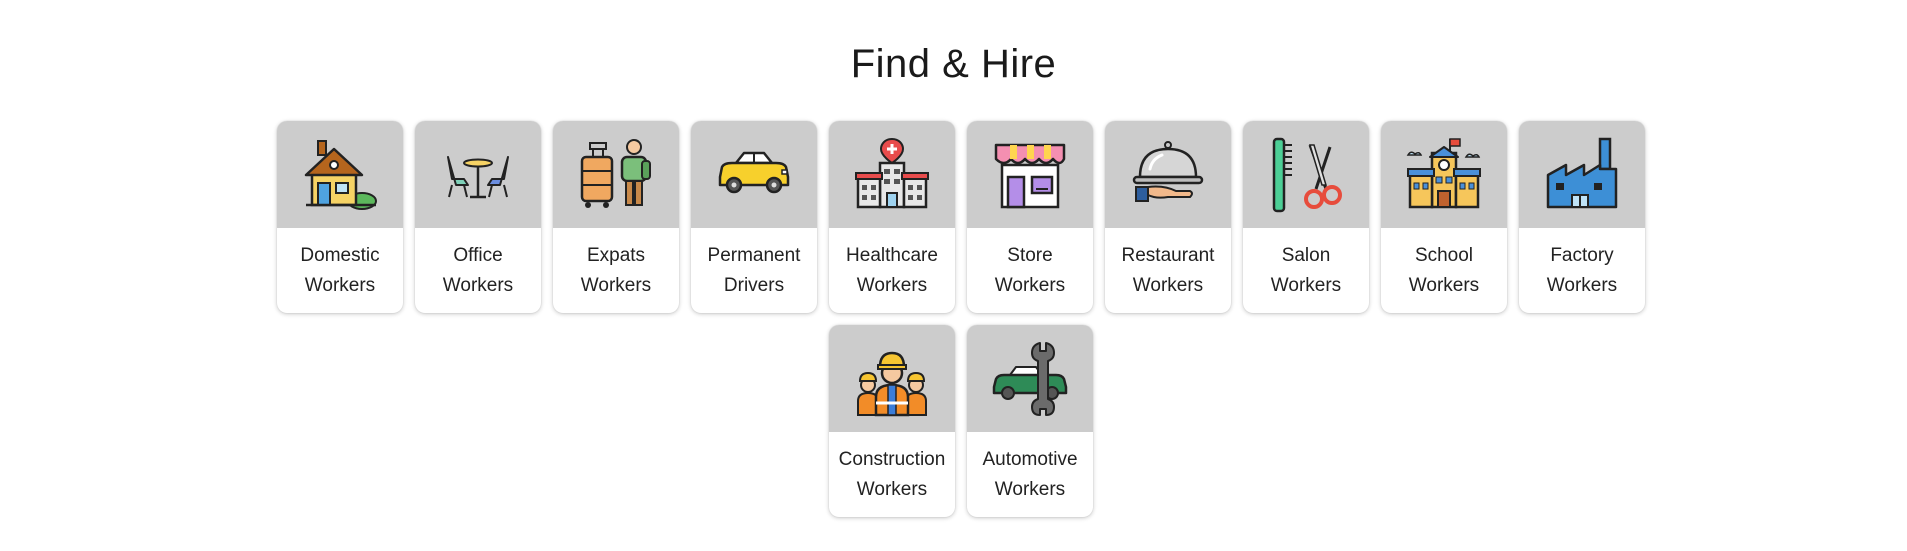 The image size is (1907, 551). Describe the element at coordinates (340, 270) in the screenshot. I see `card-label: Domestic Workers` at that location.